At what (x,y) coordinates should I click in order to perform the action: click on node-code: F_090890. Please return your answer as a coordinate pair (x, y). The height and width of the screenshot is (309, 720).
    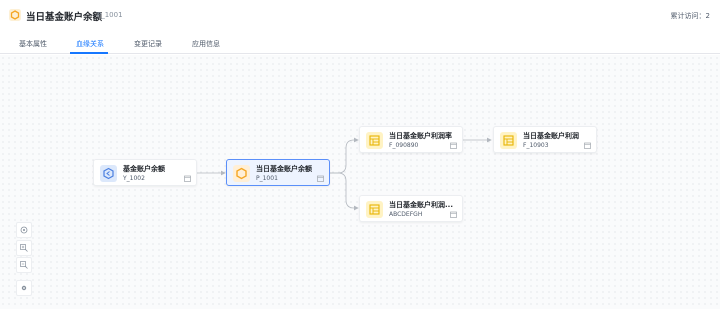
    Looking at the image, I should click on (404, 145).